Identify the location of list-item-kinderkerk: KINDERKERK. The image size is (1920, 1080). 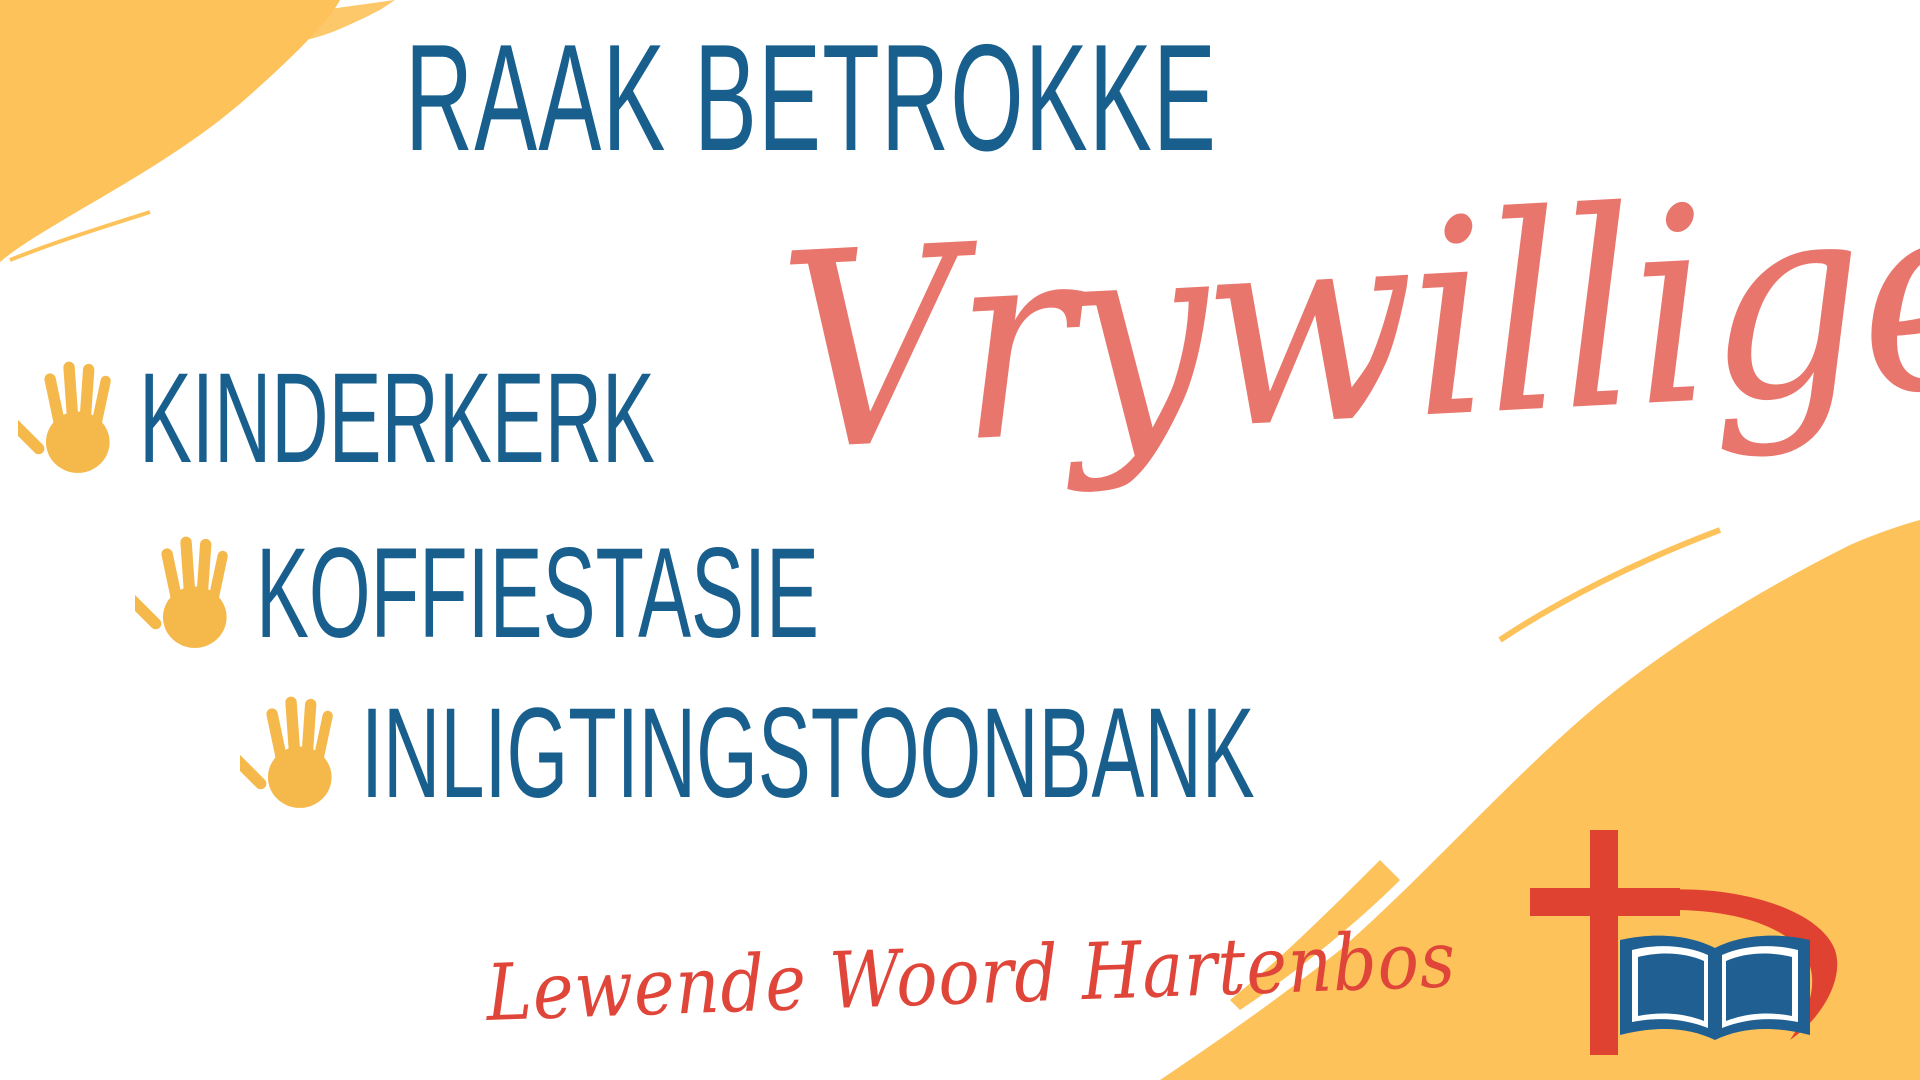
(494, 419).